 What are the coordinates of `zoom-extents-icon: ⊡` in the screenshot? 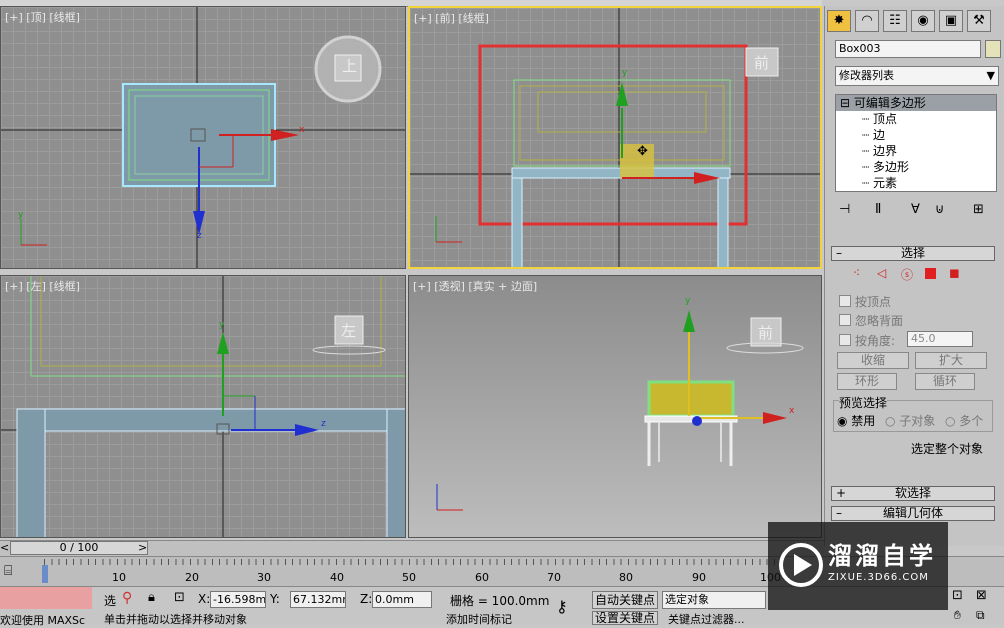 It's located at (957, 595).